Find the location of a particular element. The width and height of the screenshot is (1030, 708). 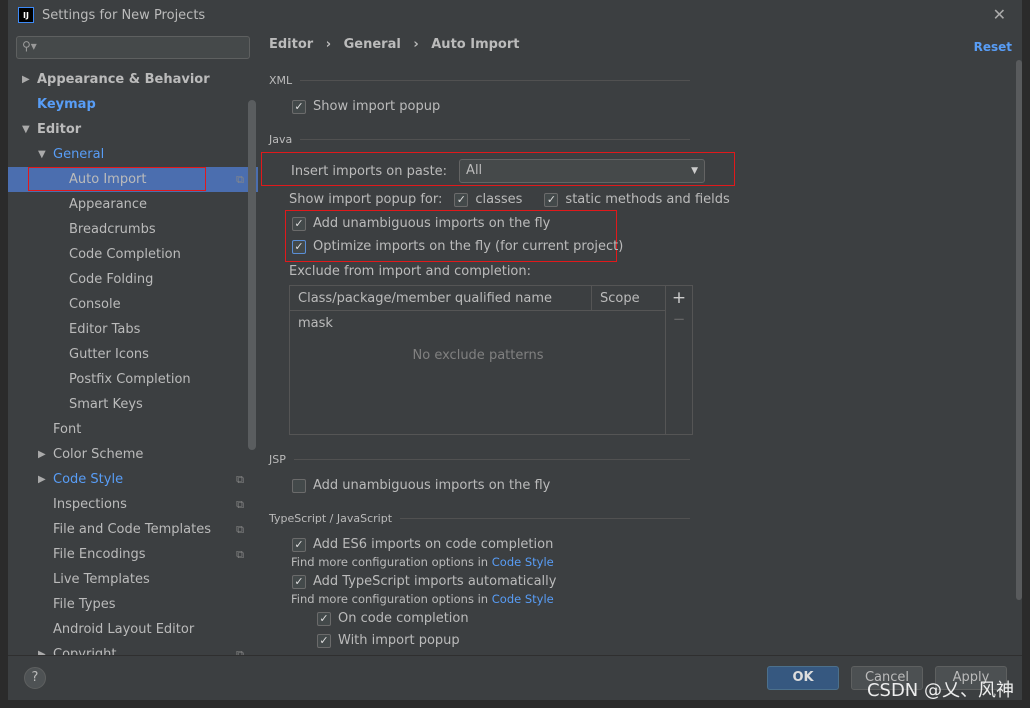

sidebar-item-auto-import: Auto Import ⧉ is located at coordinates (133, 179).